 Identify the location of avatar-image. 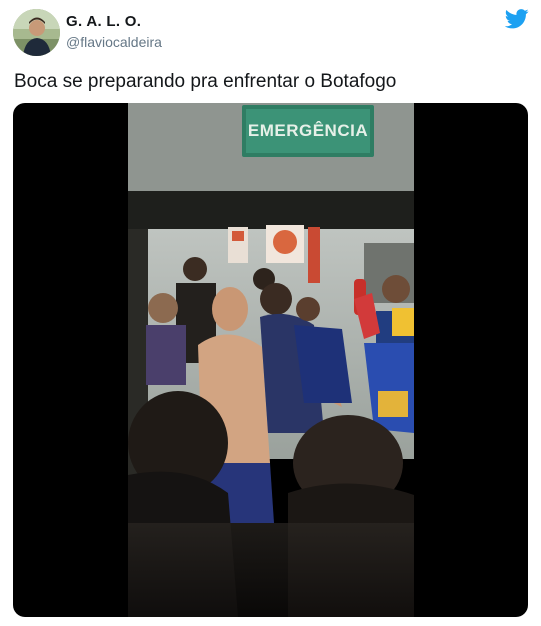
(36, 32).